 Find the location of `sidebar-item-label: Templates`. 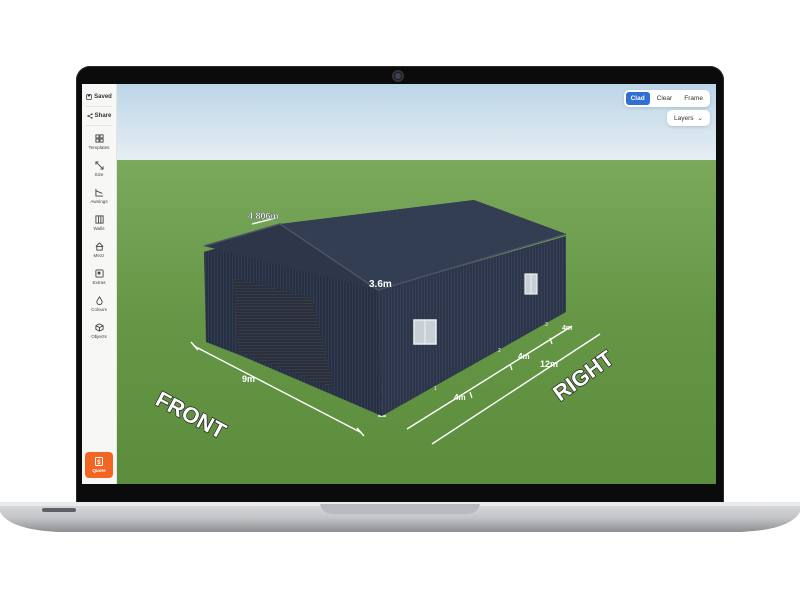

sidebar-item-label: Templates is located at coordinates (99, 147).